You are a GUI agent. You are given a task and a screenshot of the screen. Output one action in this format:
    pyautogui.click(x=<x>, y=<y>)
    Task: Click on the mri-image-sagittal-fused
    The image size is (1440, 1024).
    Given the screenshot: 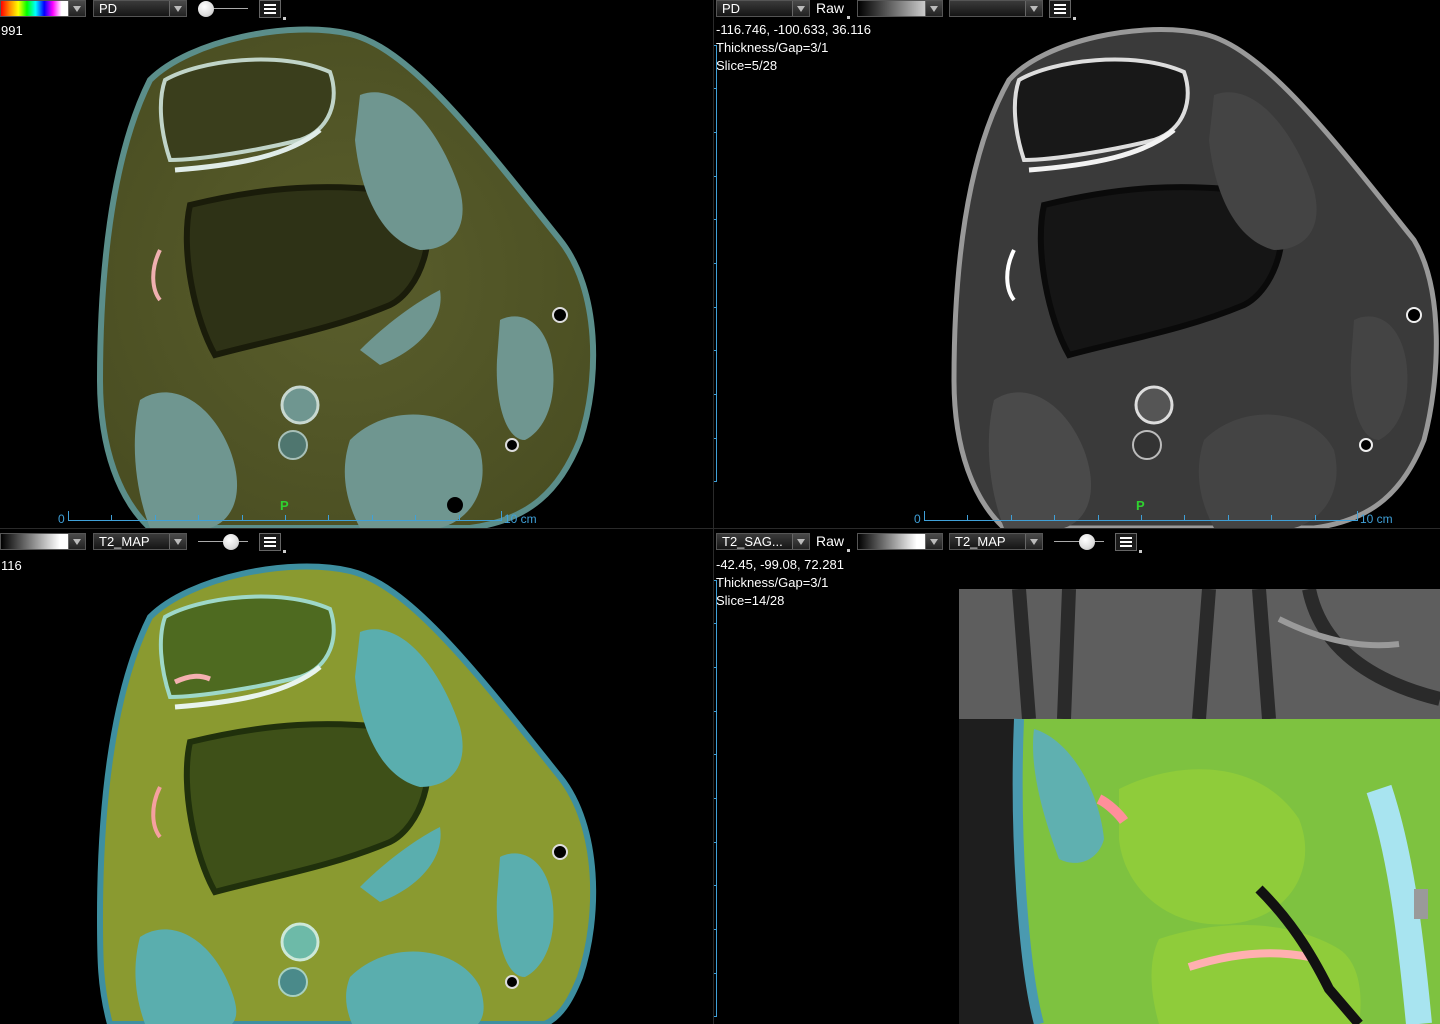 What is the action you would take?
    pyautogui.click(x=1199, y=806)
    